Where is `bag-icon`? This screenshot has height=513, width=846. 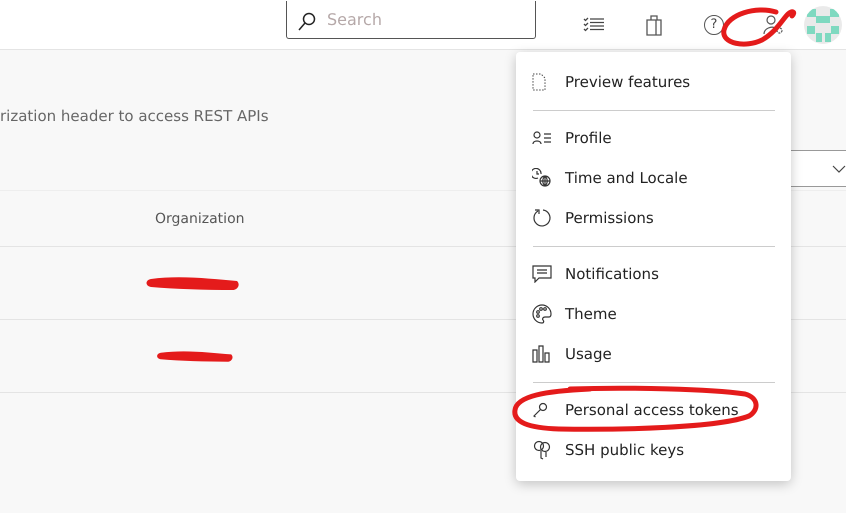
bag-icon is located at coordinates (654, 25).